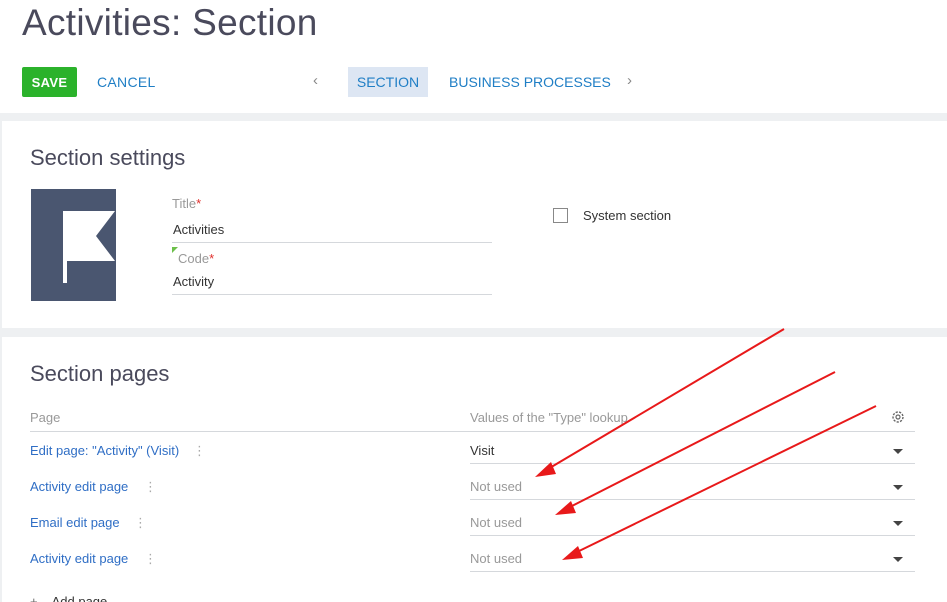  Describe the element at coordinates (332, 294) in the screenshot. I see `code-underline` at that location.